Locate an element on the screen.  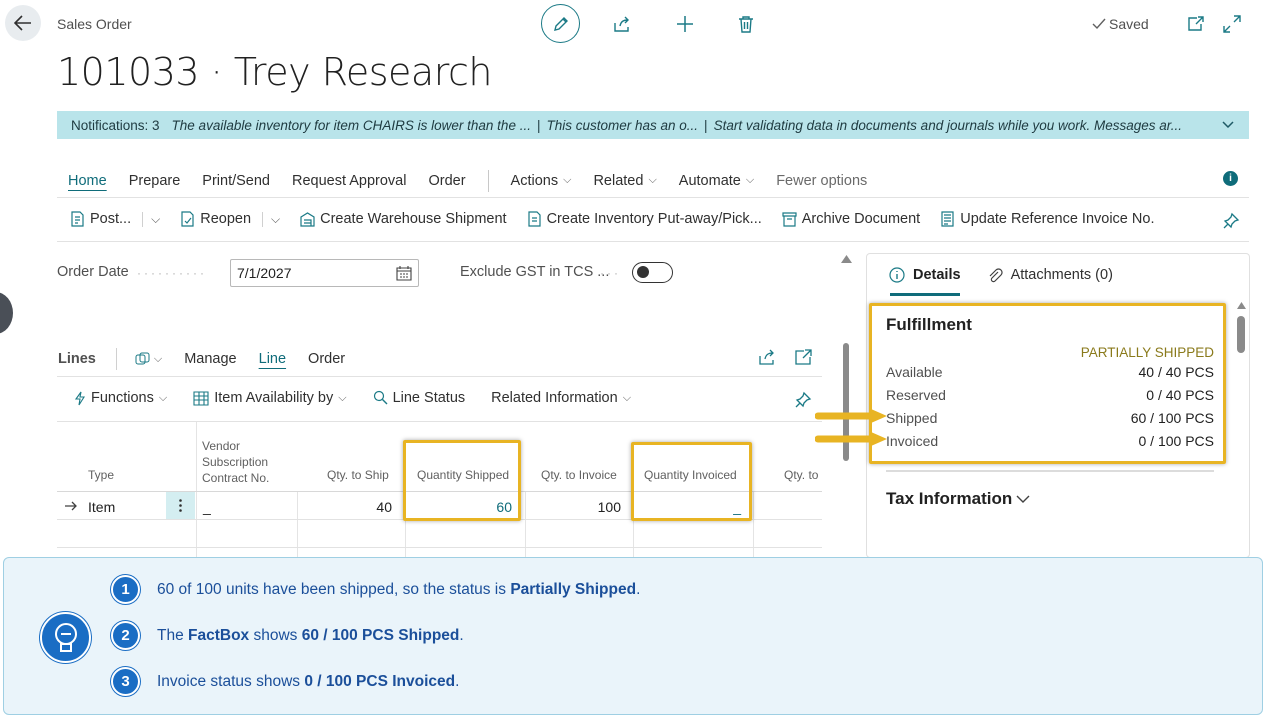
column-header-qty-to-invoice: Qty. to Invoice is located at coordinates (579, 475).